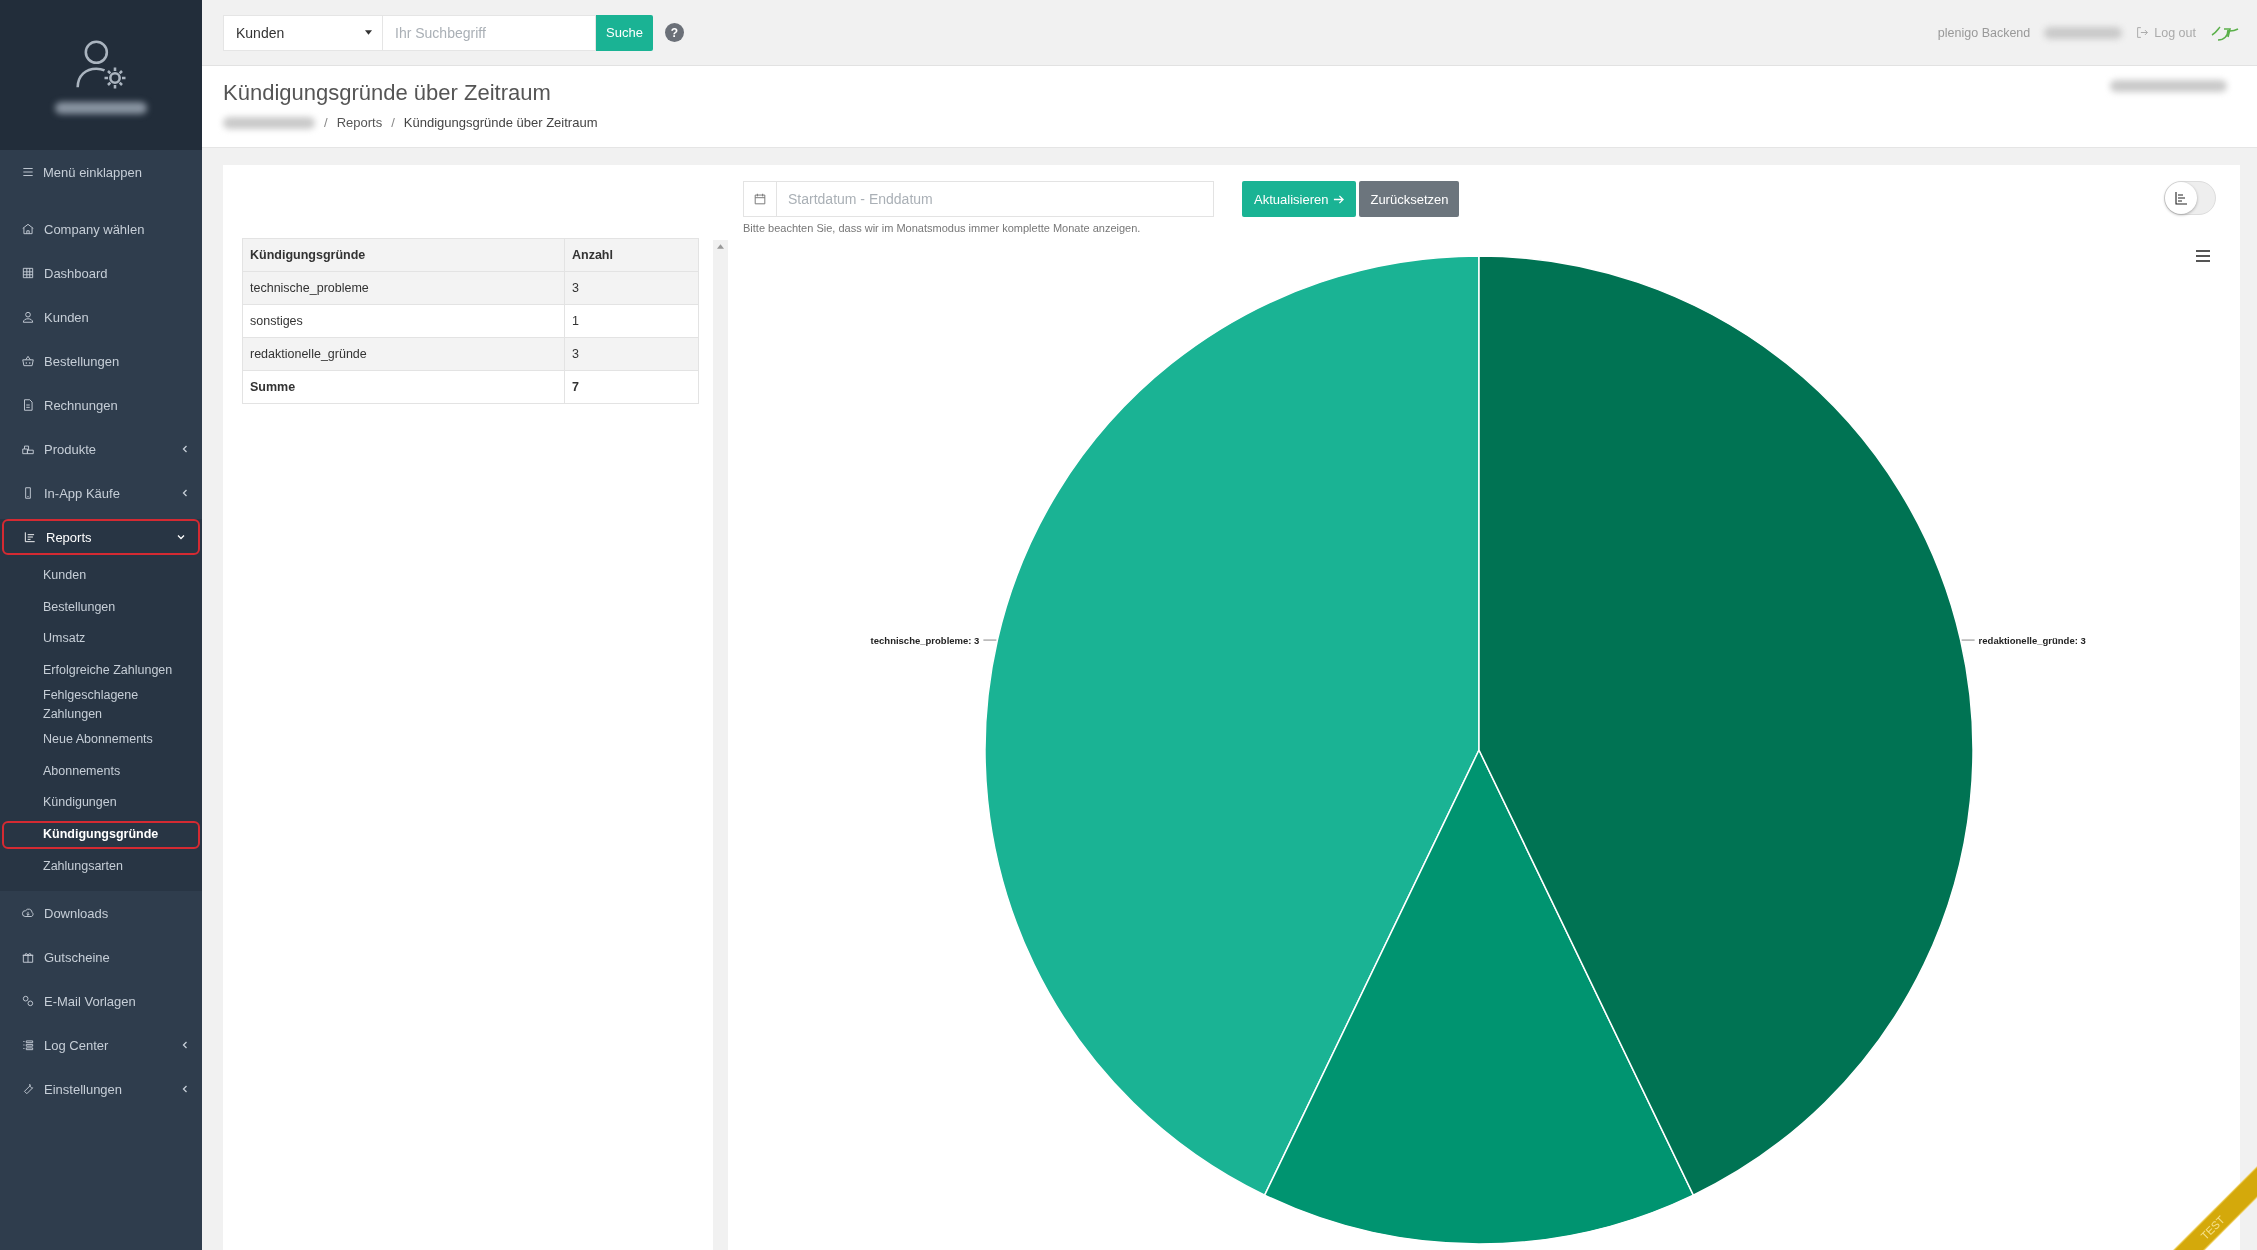 This screenshot has height=1250, width=2257. I want to click on sidebar-item: E-Mail Vorlagen, so click(101, 1001).